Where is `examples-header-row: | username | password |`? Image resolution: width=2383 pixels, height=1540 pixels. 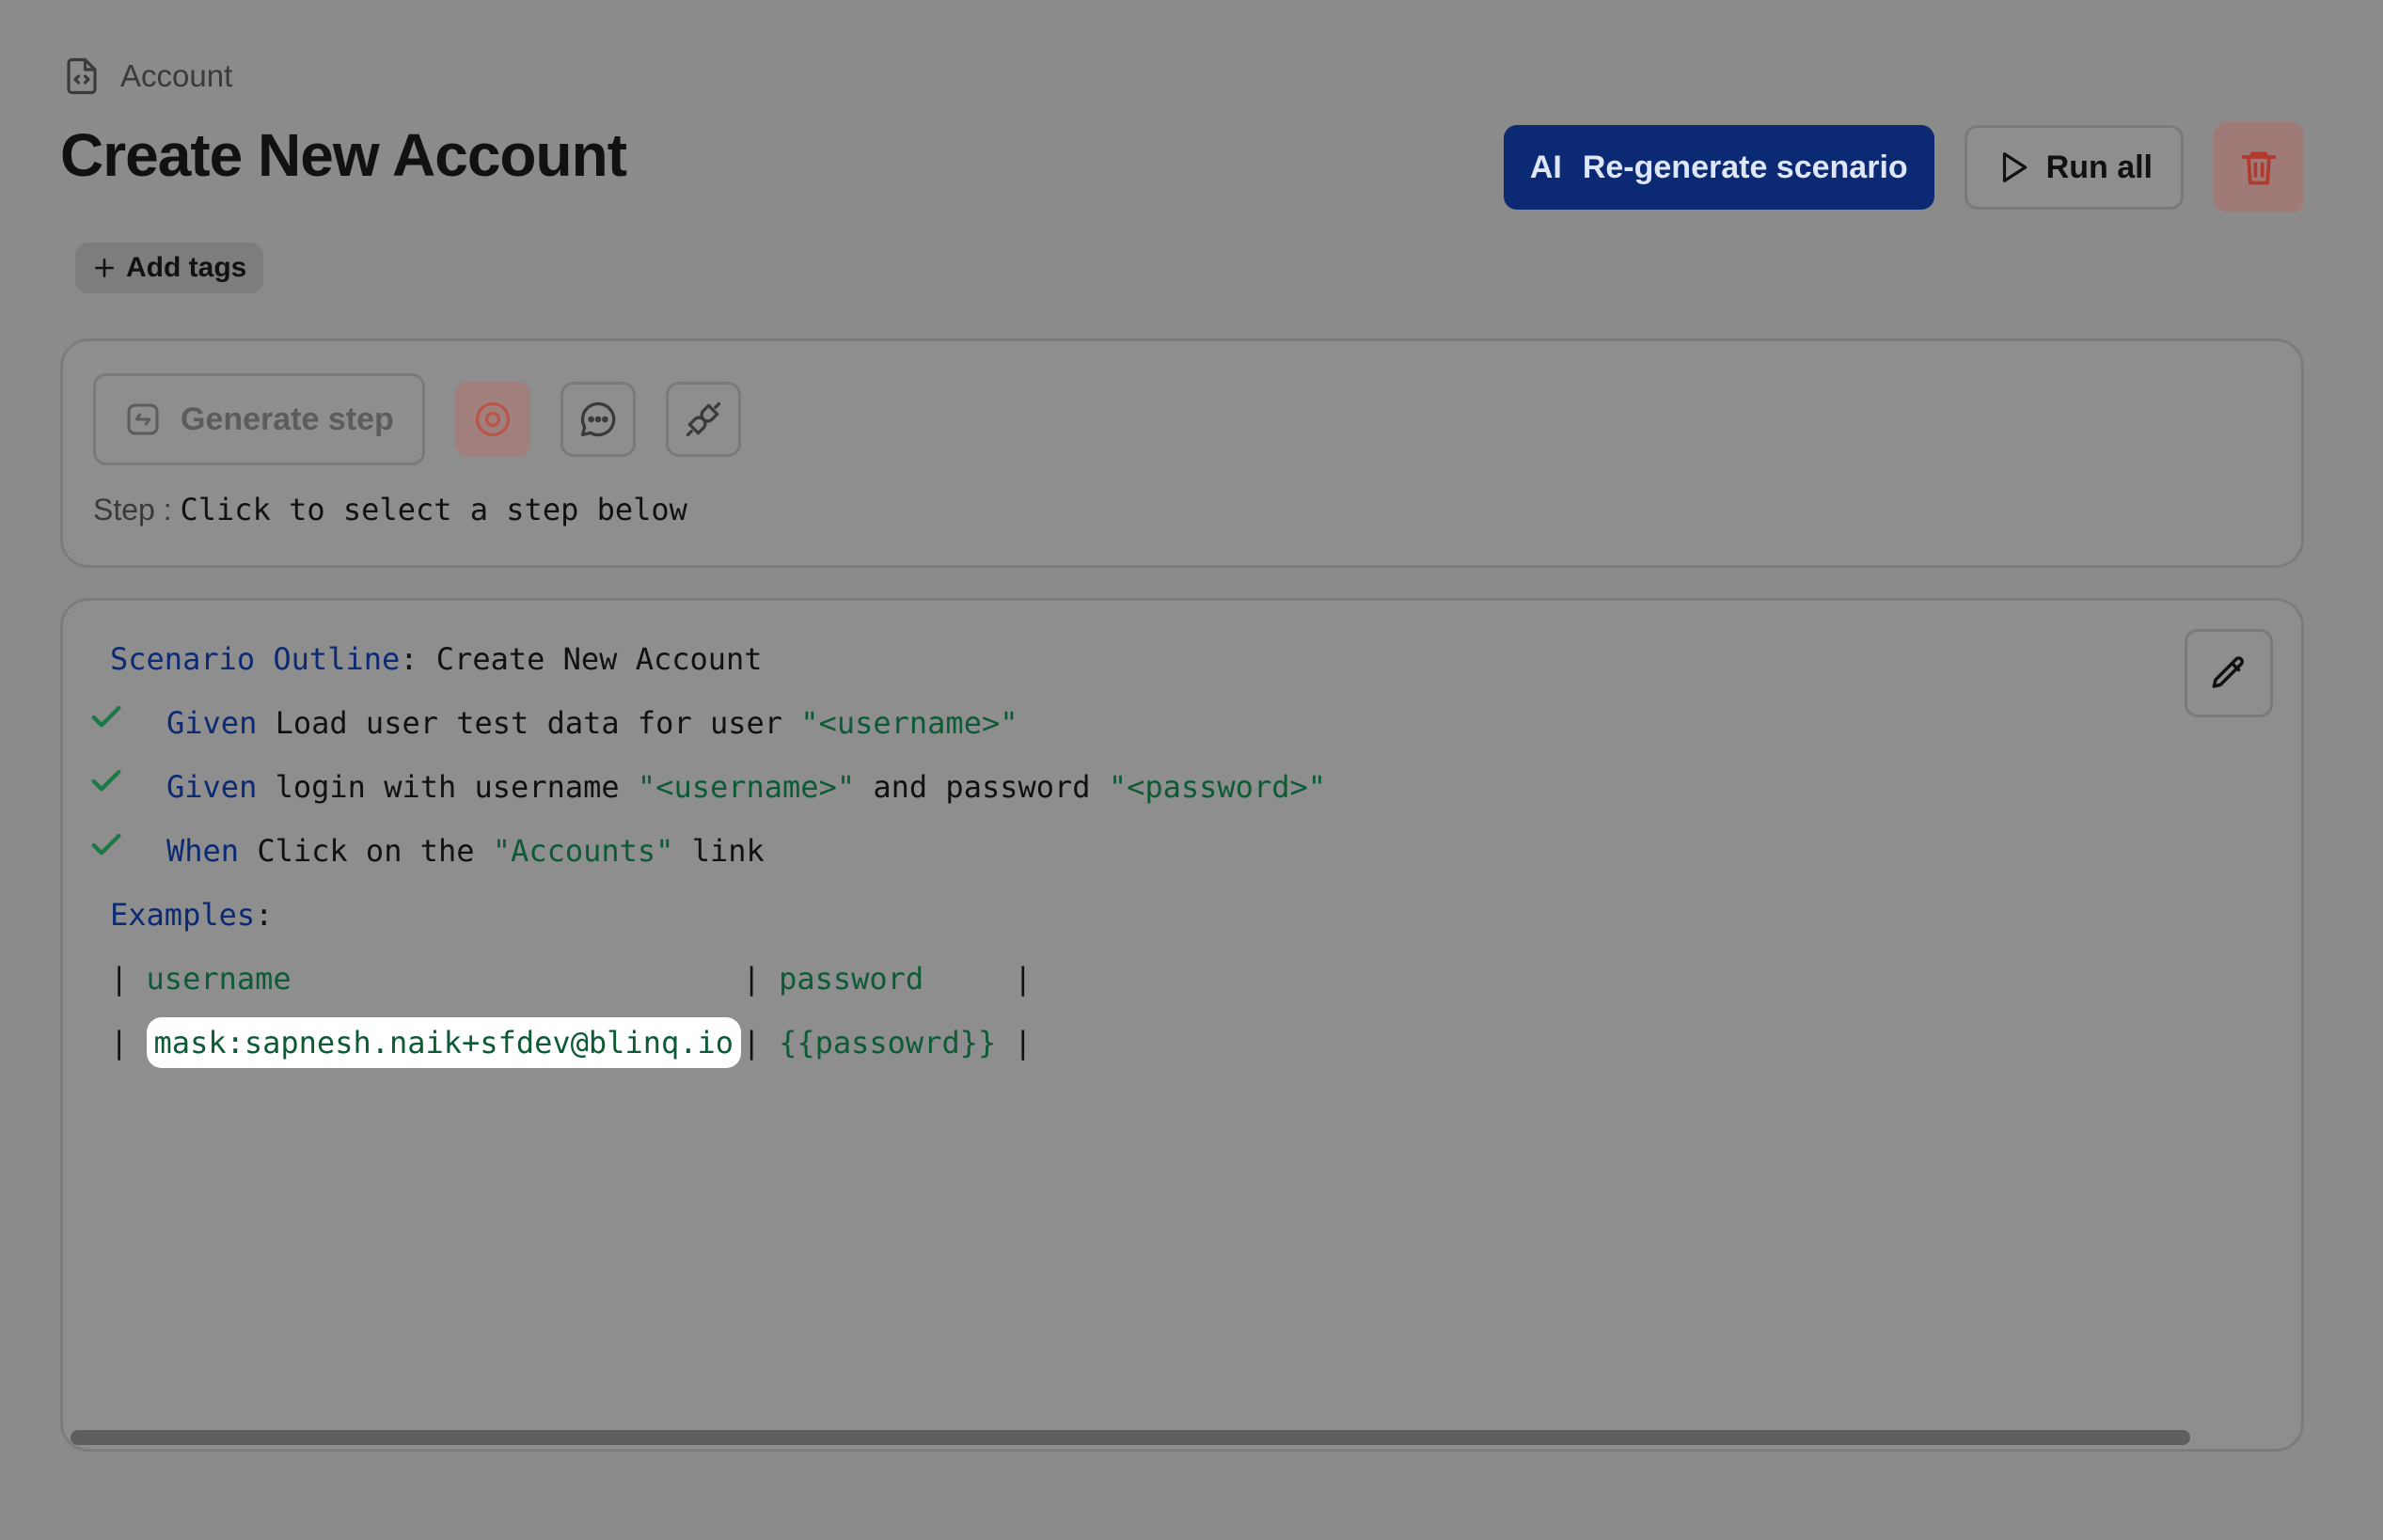
examples-header-row: | username | password | is located at coordinates (571, 979).